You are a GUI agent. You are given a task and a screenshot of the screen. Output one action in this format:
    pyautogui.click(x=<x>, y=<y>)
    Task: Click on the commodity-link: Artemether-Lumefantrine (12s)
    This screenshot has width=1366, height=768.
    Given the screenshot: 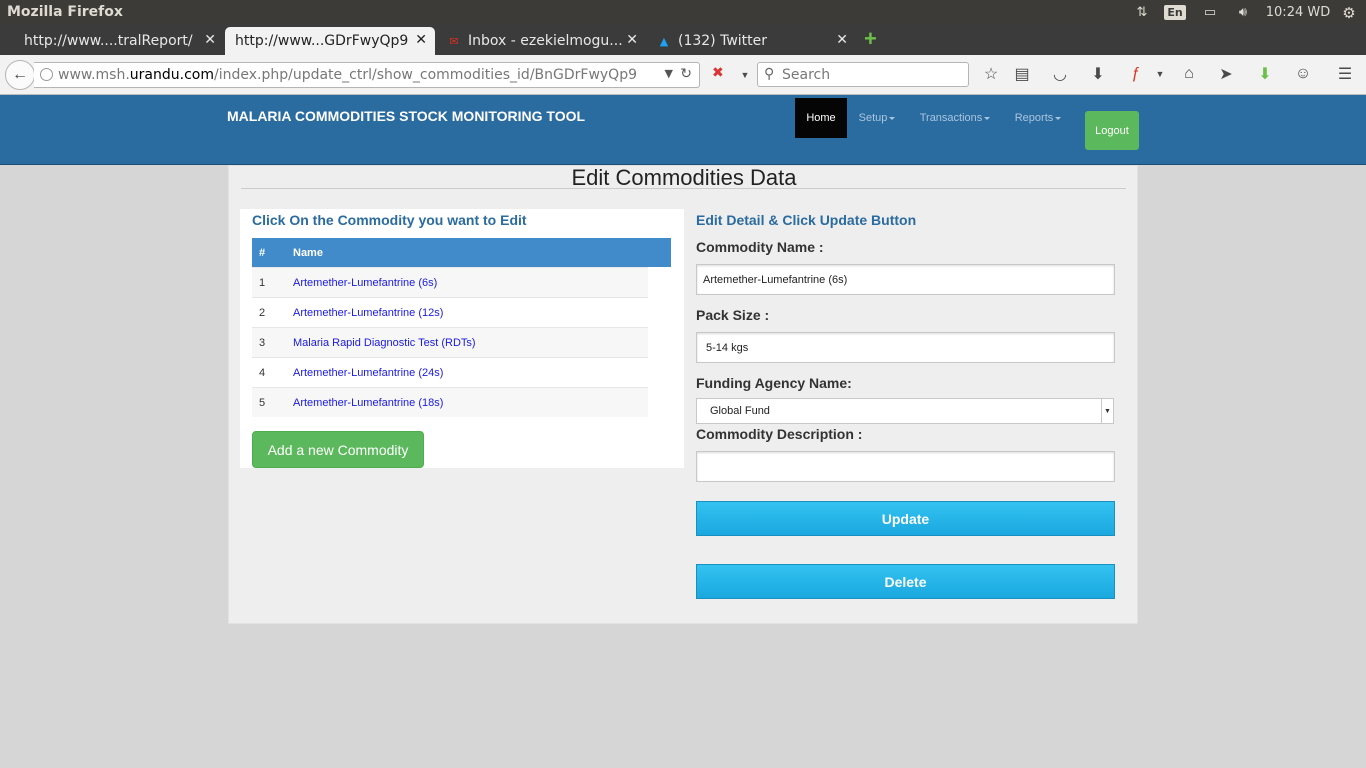 What is the action you would take?
    pyautogui.click(x=368, y=313)
    